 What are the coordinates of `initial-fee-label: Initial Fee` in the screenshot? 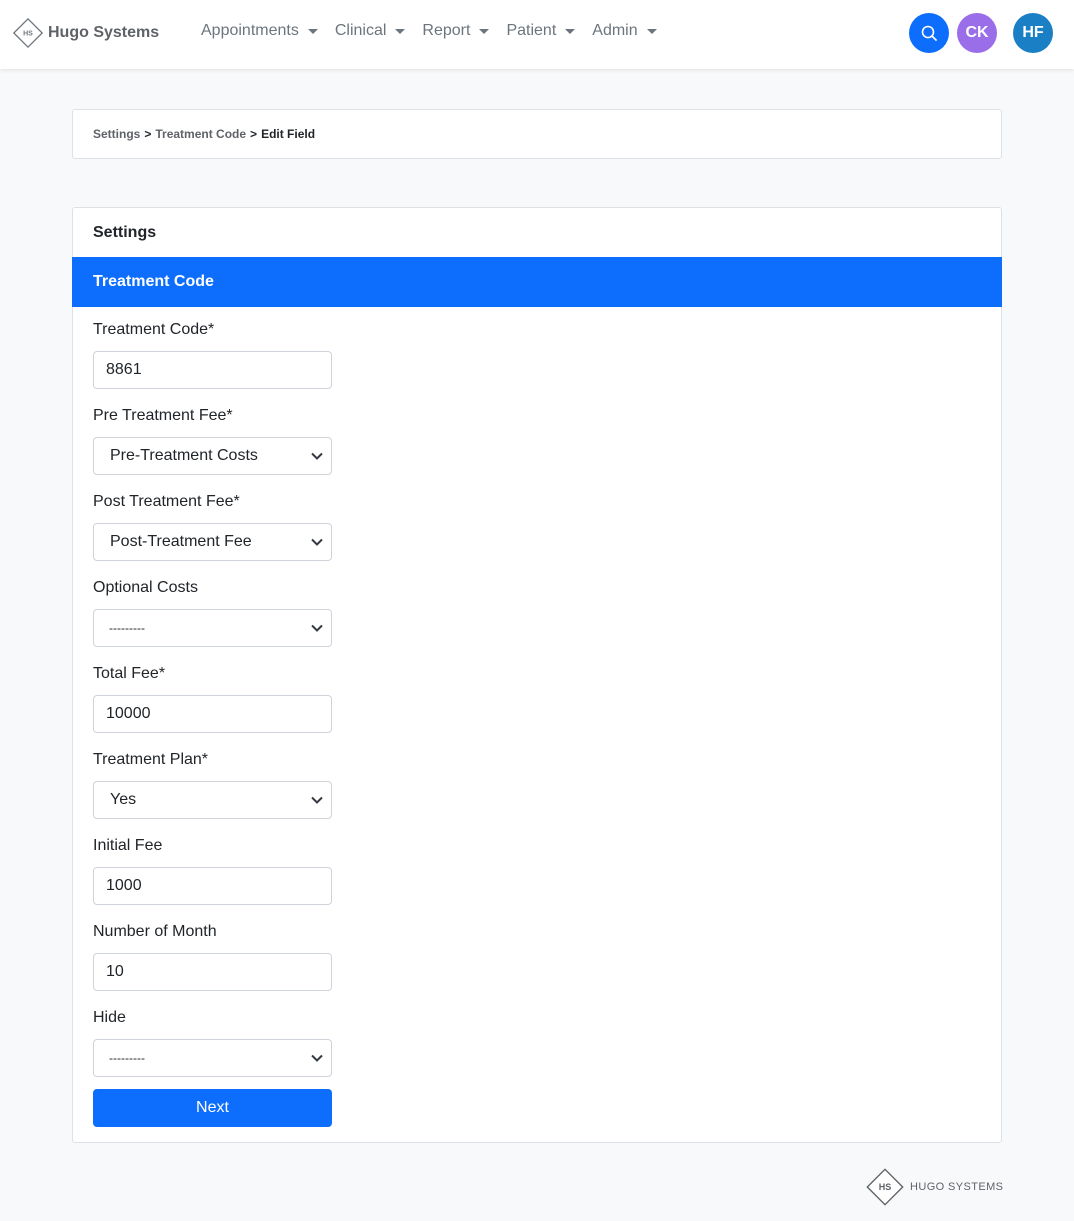 It's located at (128, 845).